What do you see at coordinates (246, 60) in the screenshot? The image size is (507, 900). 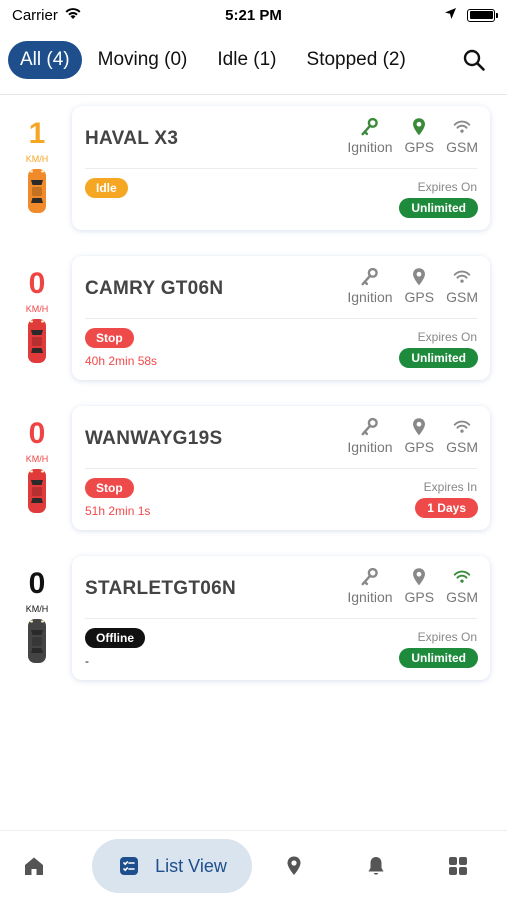 I see `filter-tab-idle: Idle (1)` at bounding box center [246, 60].